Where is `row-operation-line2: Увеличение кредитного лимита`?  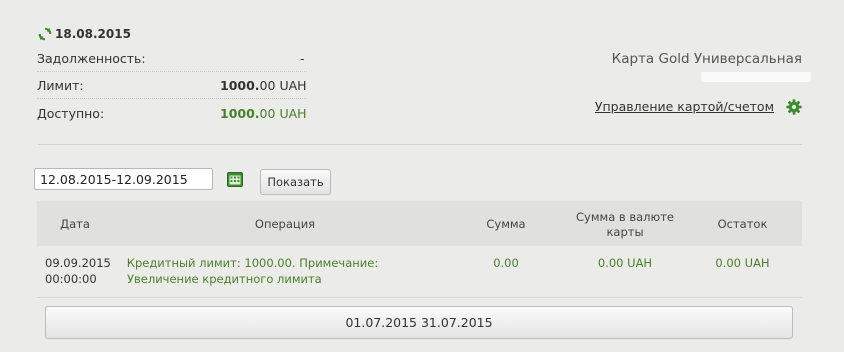
row-operation-line2: Увеличение кредитного лимита is located at coordinates (224, 279).